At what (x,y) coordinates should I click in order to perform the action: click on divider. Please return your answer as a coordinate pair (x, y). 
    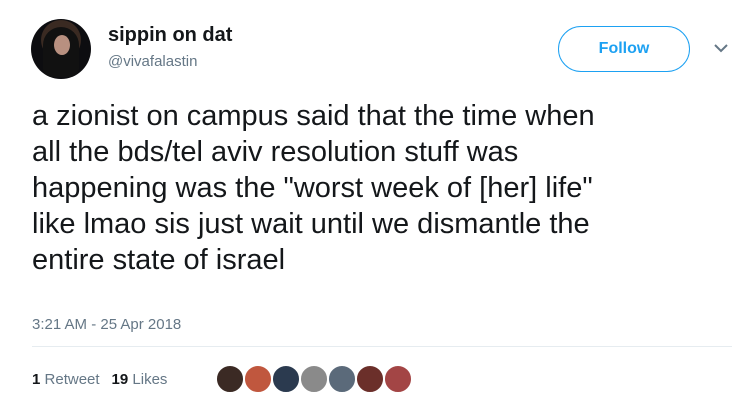
    Looking at the image, I should click on (382, 346).